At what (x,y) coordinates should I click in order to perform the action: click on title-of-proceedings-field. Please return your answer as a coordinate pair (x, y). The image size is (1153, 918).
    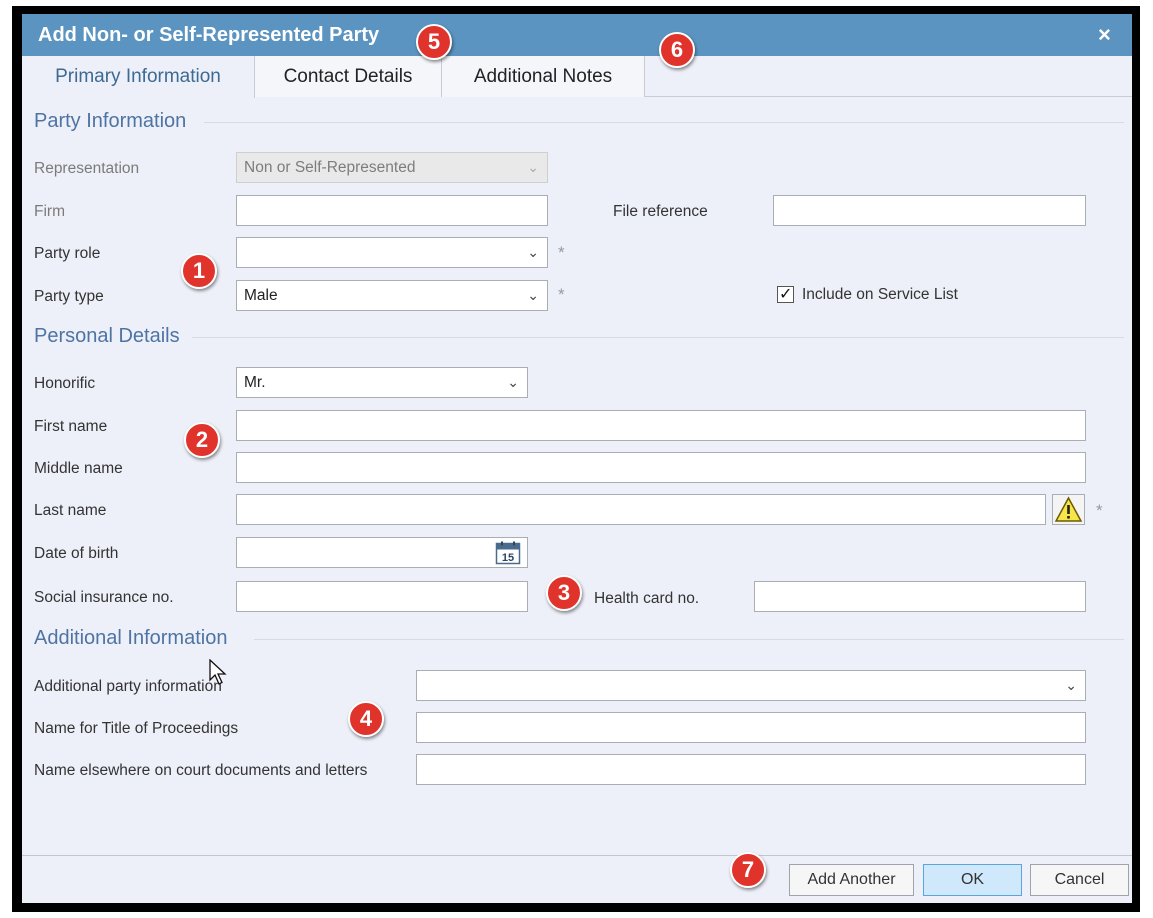
    Looking at the image, I should click on (751, 727).